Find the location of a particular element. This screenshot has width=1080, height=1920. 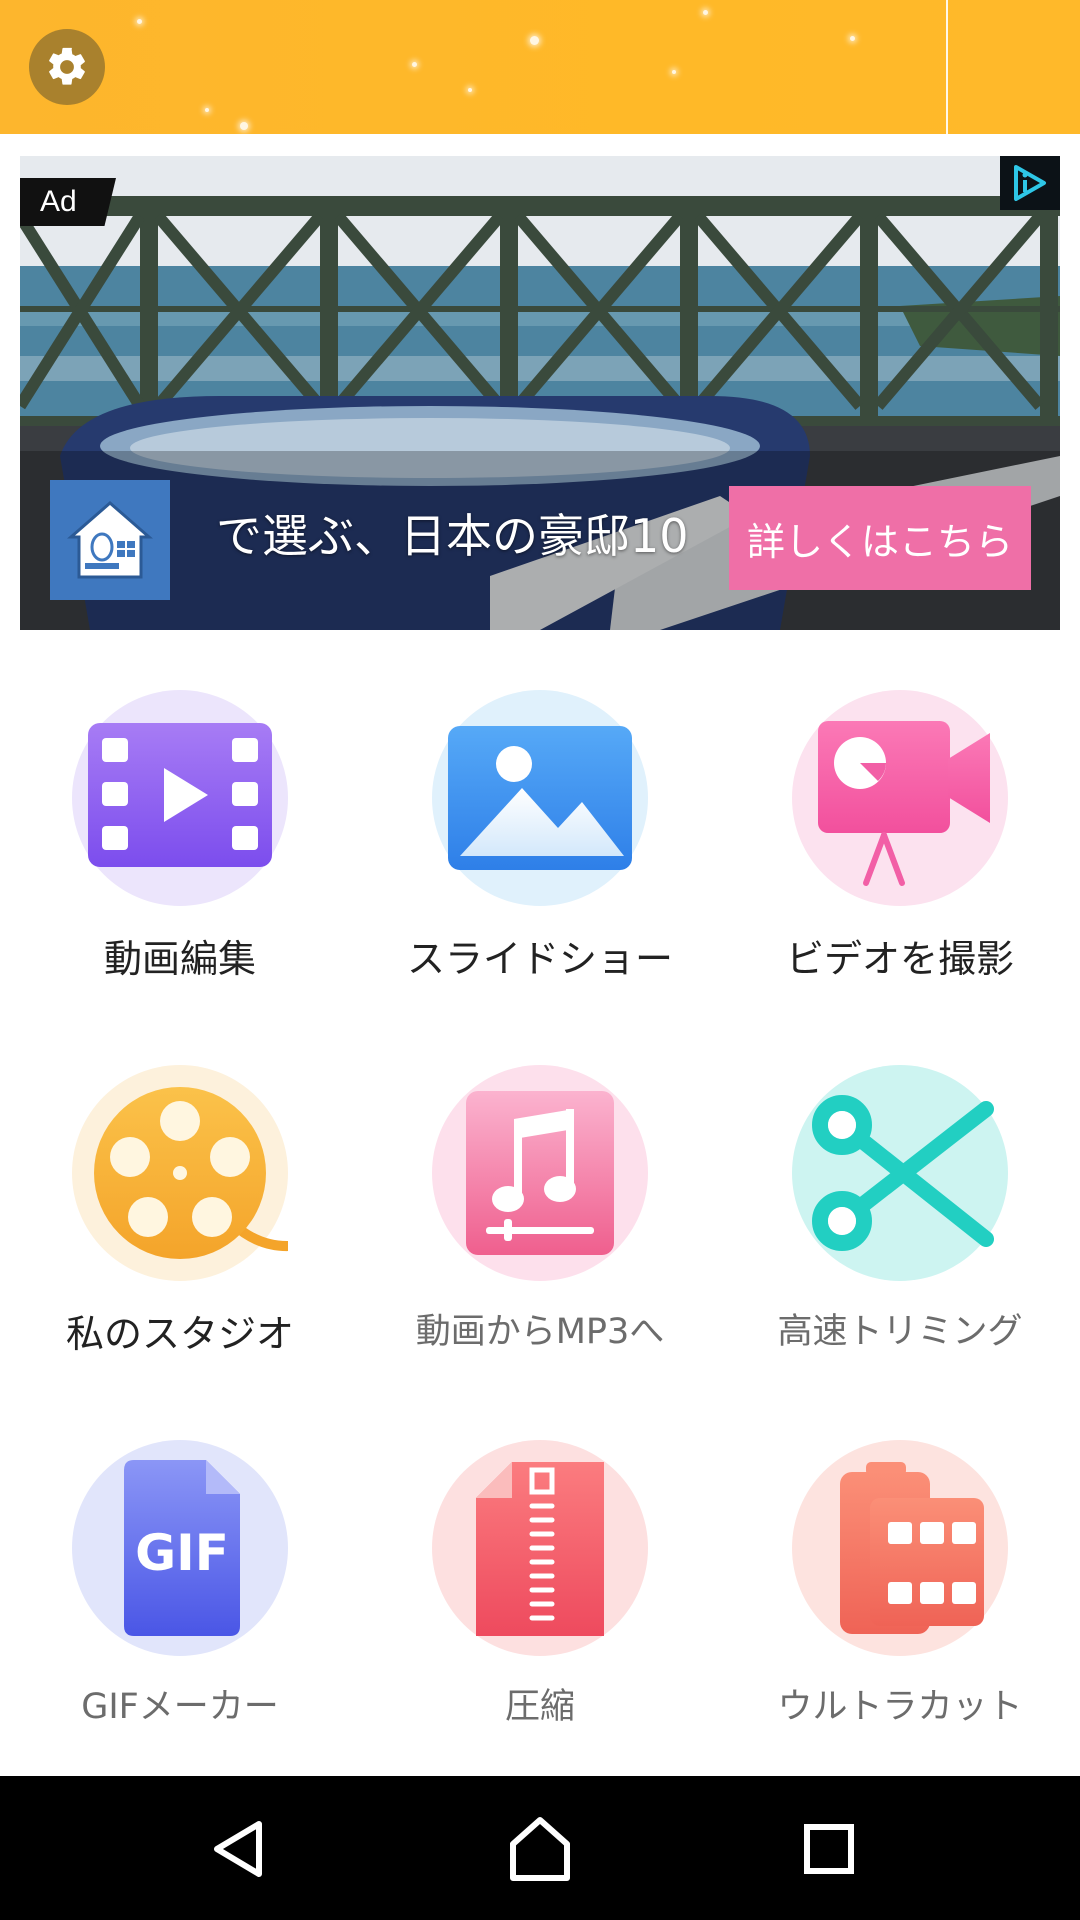

recents-button is located at coordinates (829, 1849).